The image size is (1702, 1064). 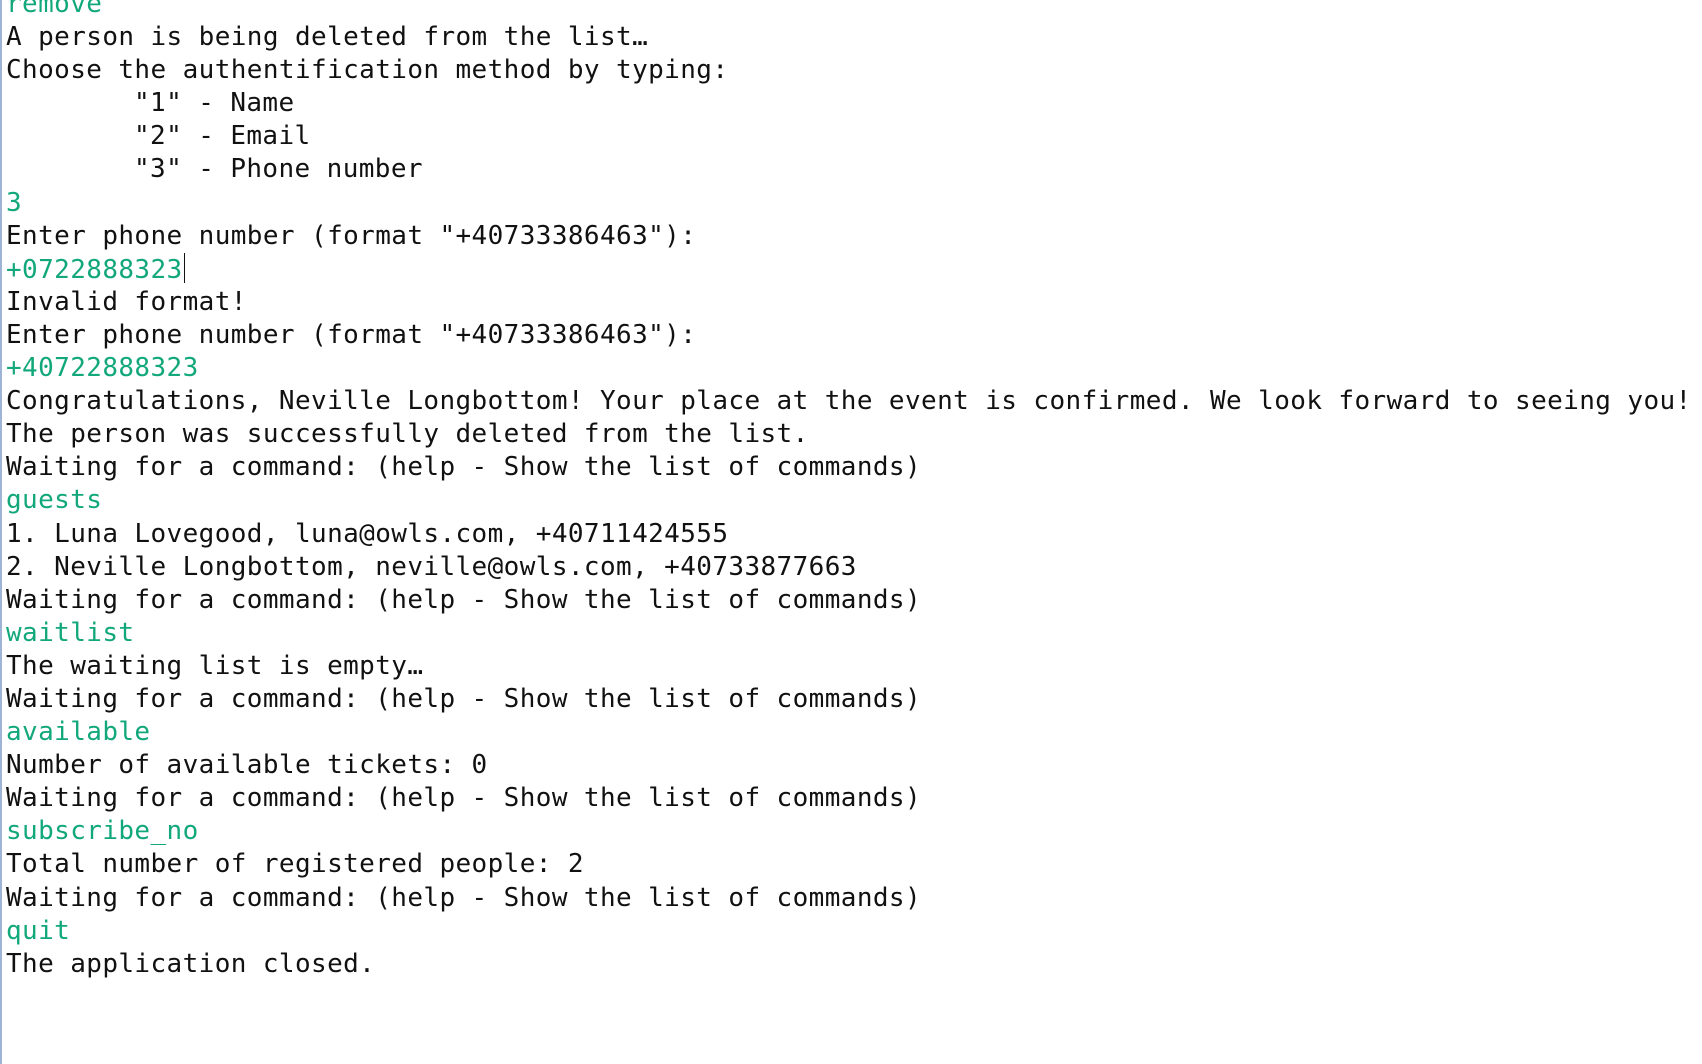 What do you see at coordinates (94, 269) in the screenshot?
I see `user-command-text: +0722888323` at bounding box center [94, 269].